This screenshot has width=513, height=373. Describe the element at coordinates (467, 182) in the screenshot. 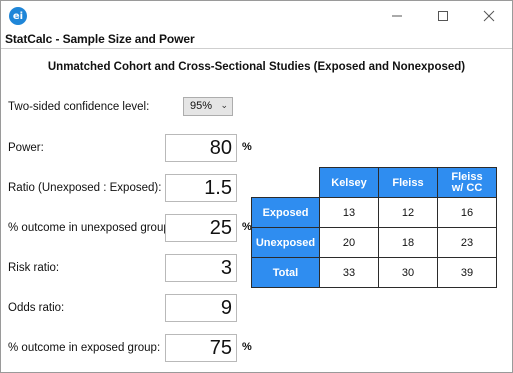

I see `column-header-fleiss-cc: Fleiss w/ CC` at that location.